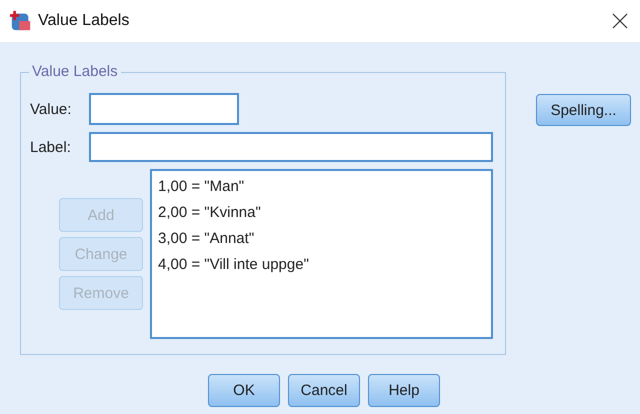  Describe the element at coordinates (84, 21) in the screenshot. I see `window-title: Value Labels` at that location.